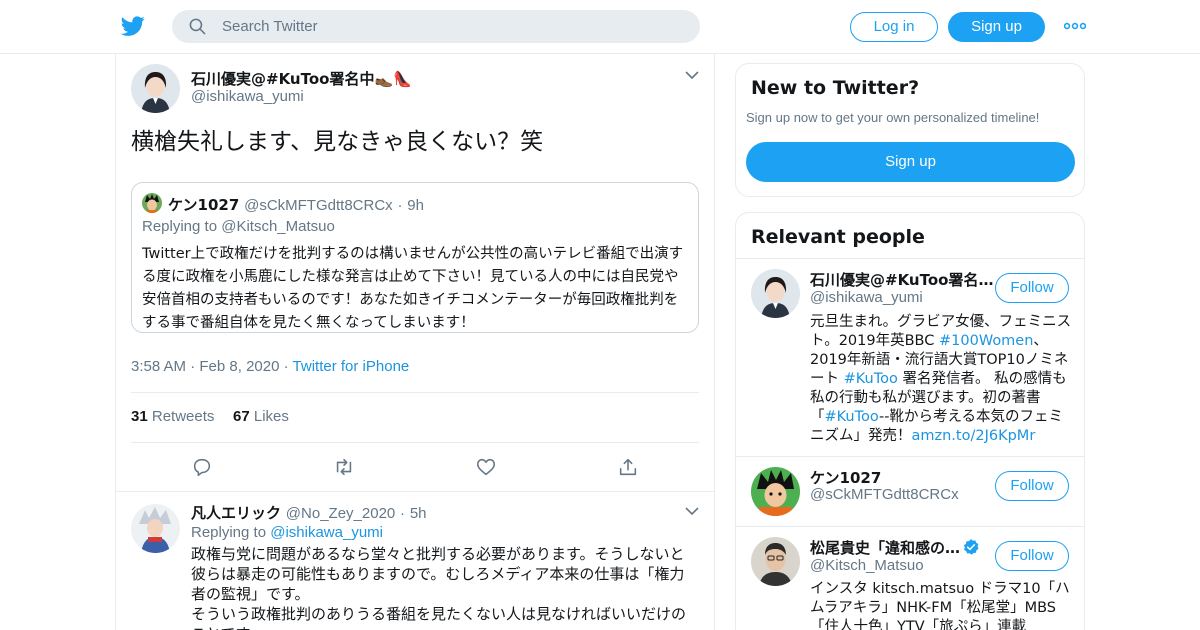  I want to click on likes-count: 67, so click(241, 416).